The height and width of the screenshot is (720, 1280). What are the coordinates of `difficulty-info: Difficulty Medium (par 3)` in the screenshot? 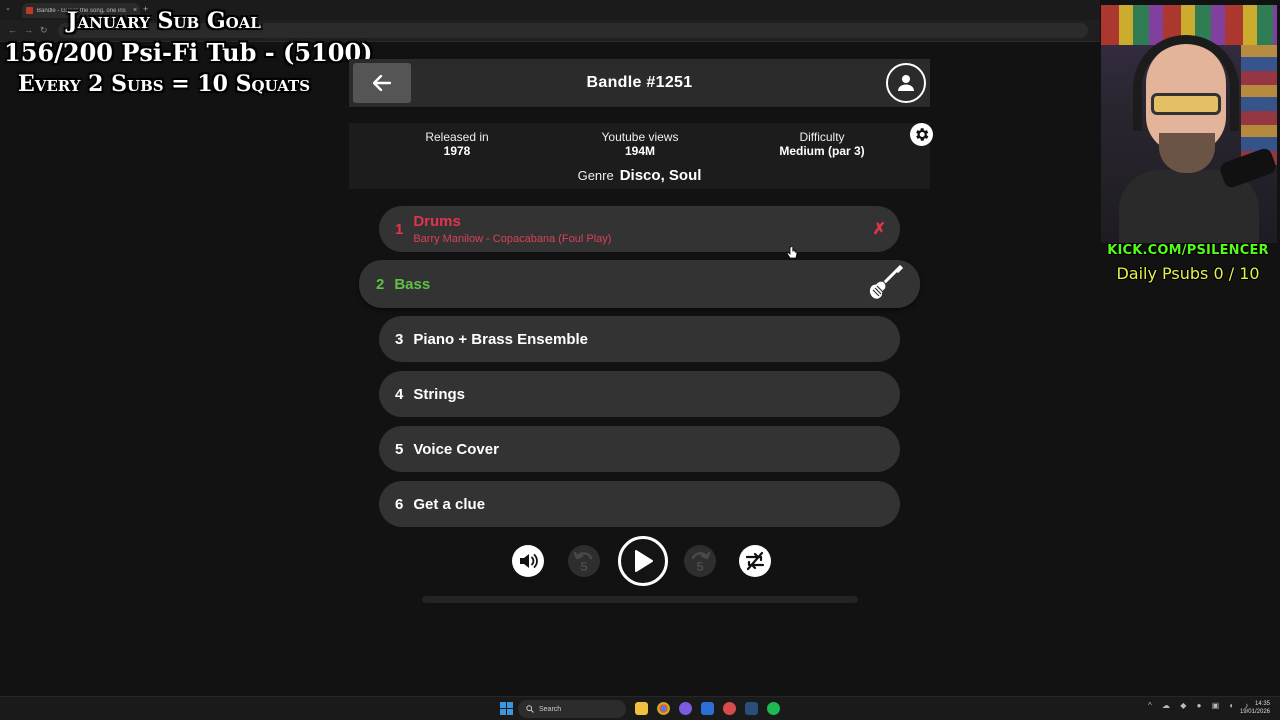 It's located at (822, 144).